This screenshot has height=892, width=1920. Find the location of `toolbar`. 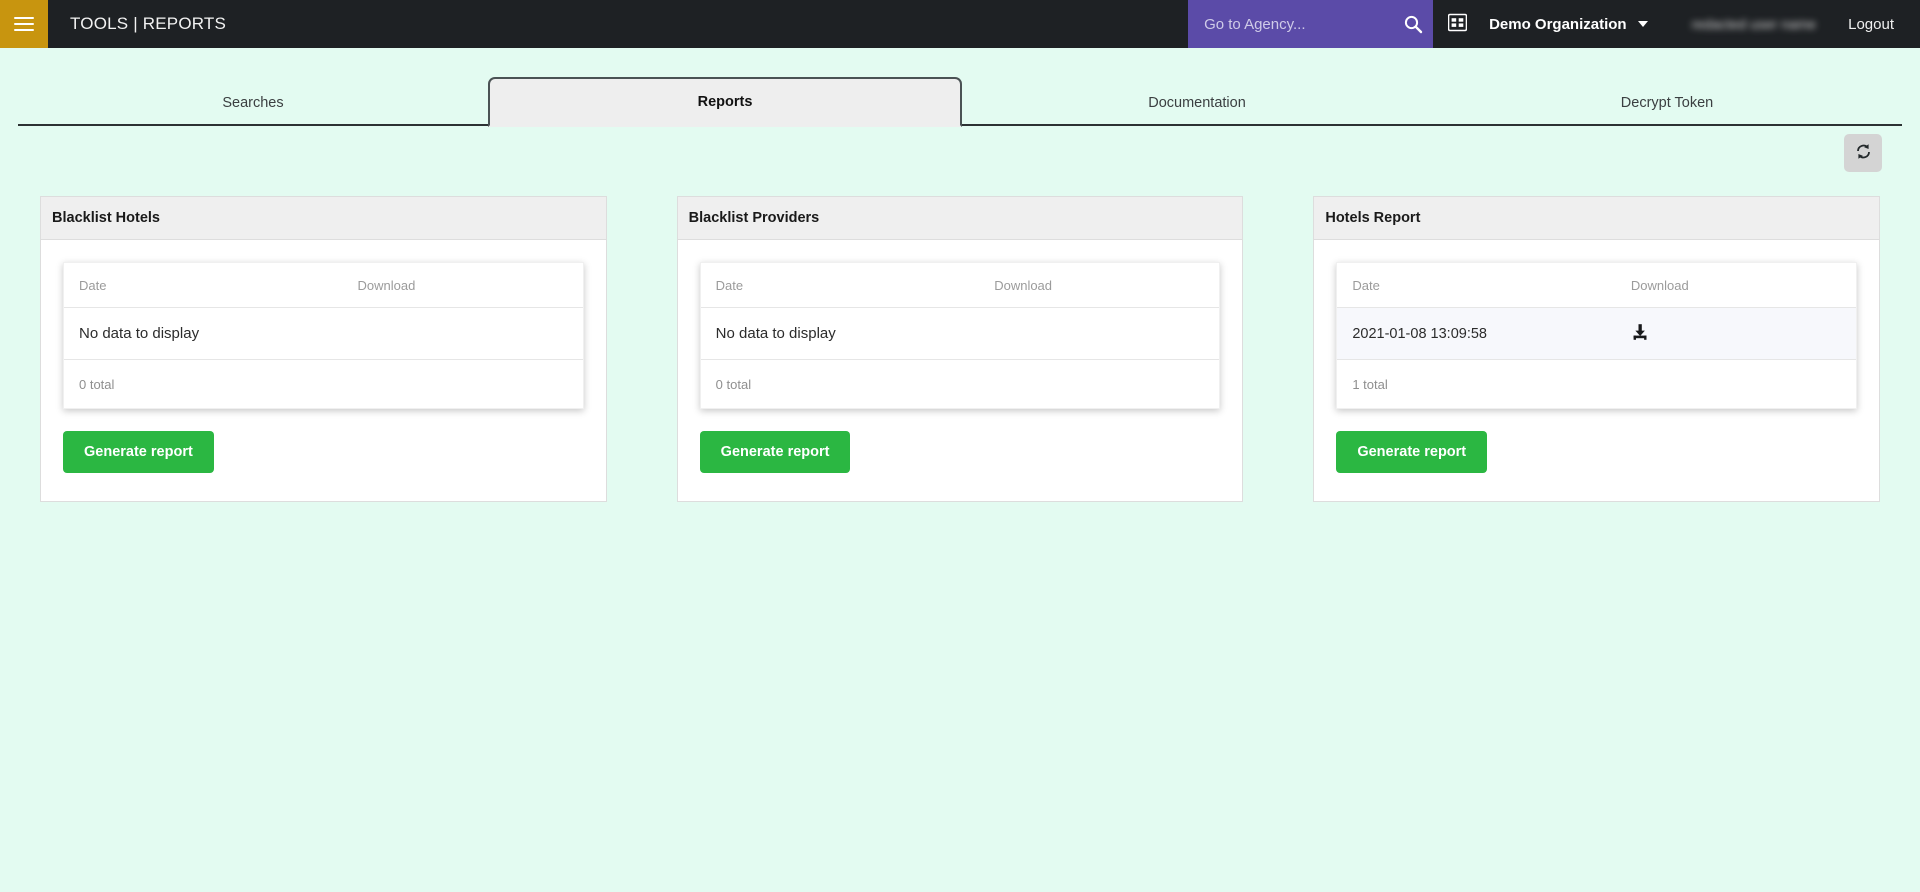

toolbar is located at coordinates (960, 149).